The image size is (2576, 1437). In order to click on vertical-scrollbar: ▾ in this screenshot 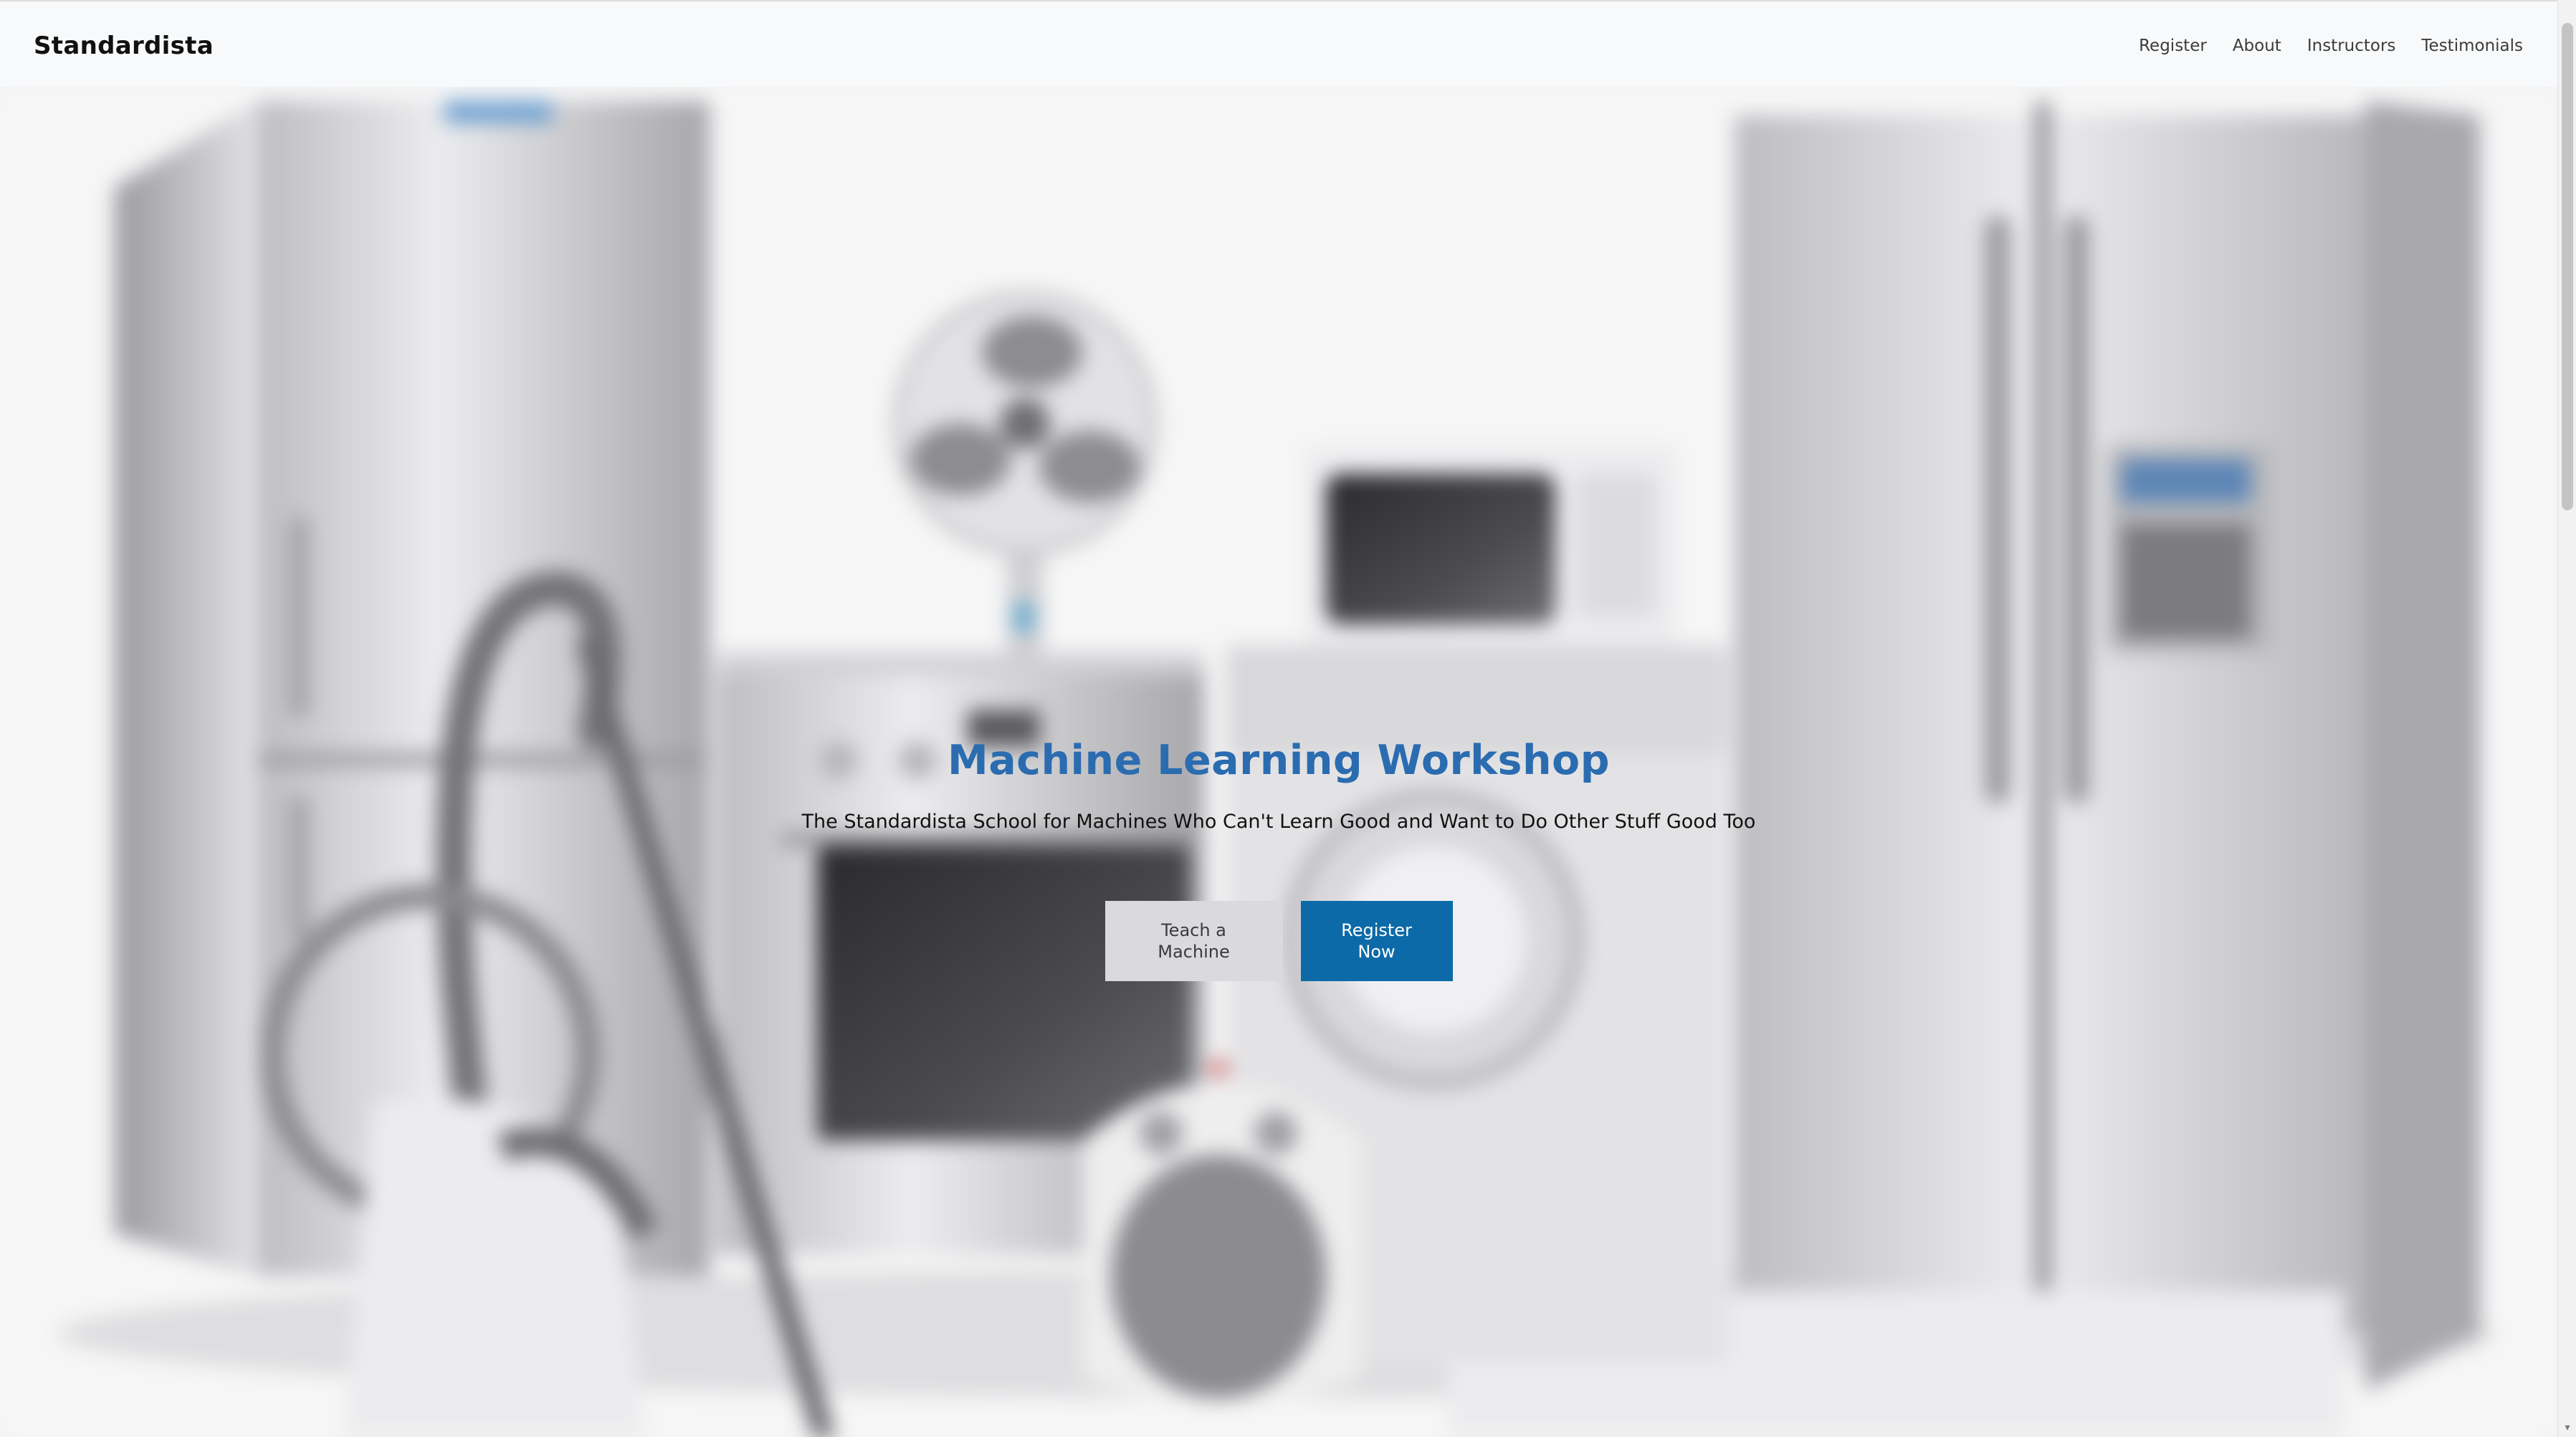, I will do `click(2566, 718)`.